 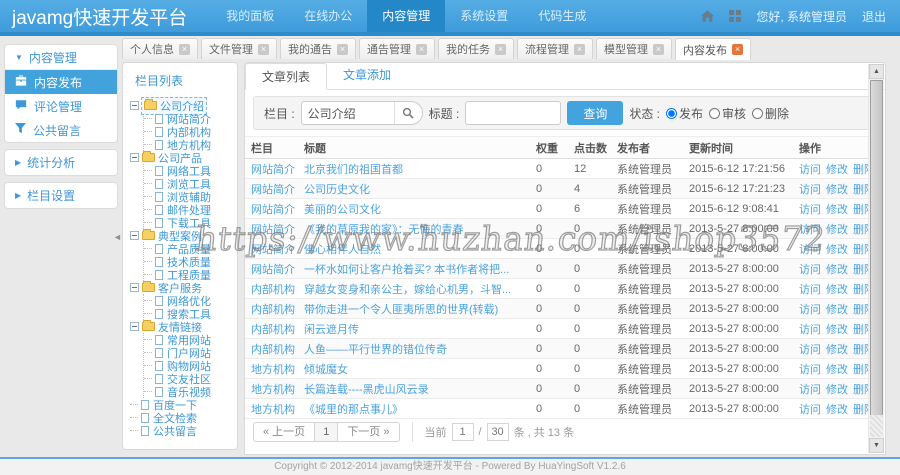 I want to click on sidebar-panel-header: ▶ 统计分析, so click(x=61, y=162).